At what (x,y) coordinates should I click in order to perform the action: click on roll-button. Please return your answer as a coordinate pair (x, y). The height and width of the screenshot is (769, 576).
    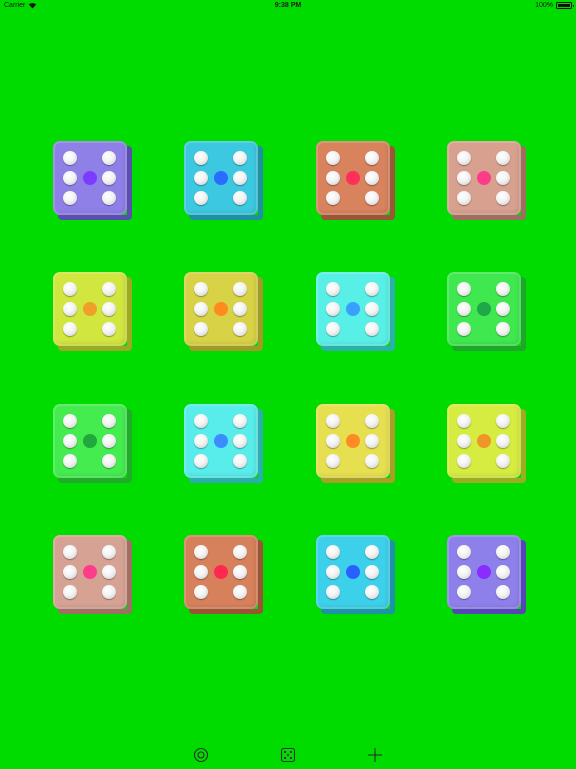
    Looking at the image, I should click on (288, 755).